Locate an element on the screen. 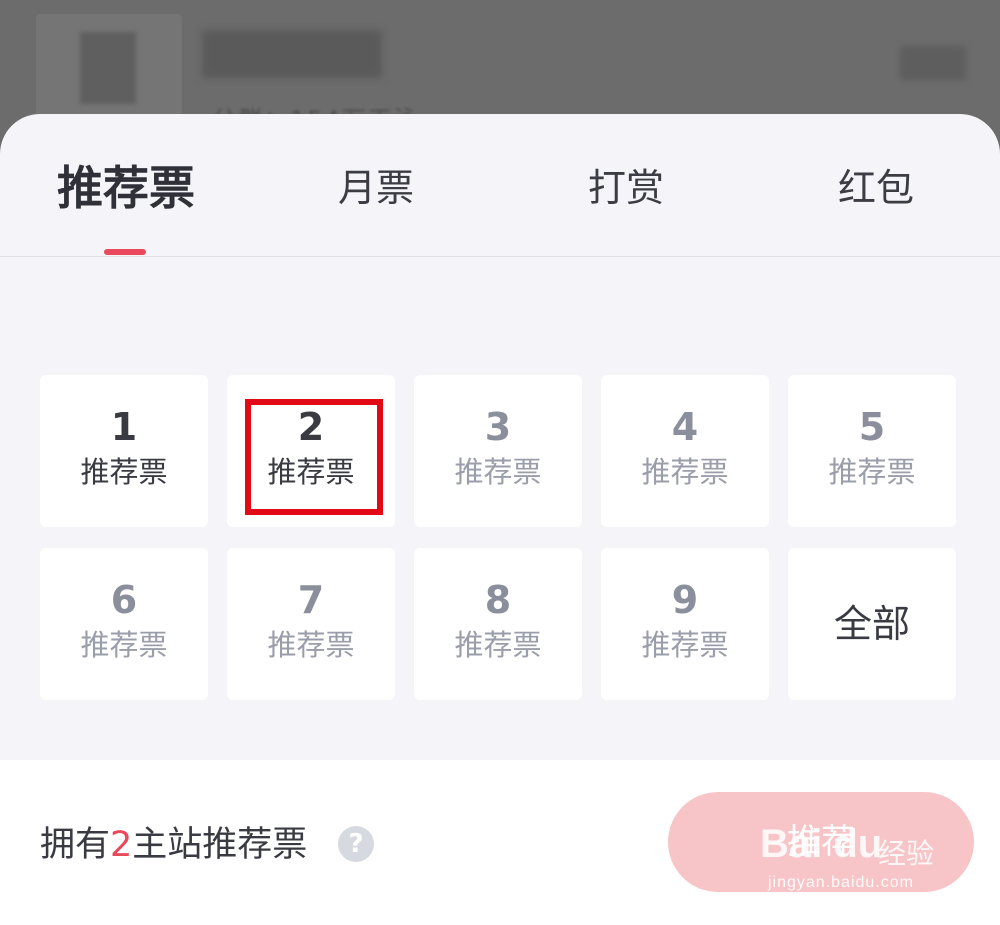 The height and width of the screenshot is (925, 1000). owned-count: 2 is located at coordinates (121, 845).